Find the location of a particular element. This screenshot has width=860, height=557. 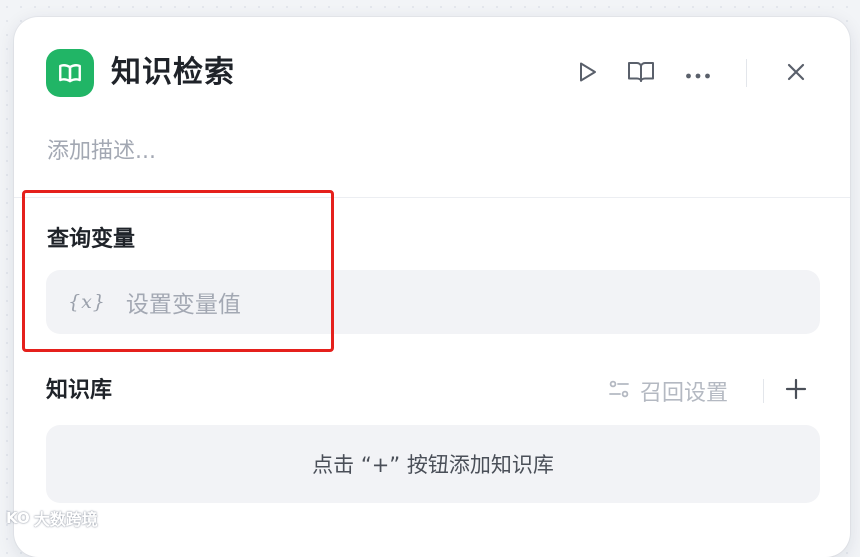

watermark-text: 大数跨境 is located at coordinates (65, 519).